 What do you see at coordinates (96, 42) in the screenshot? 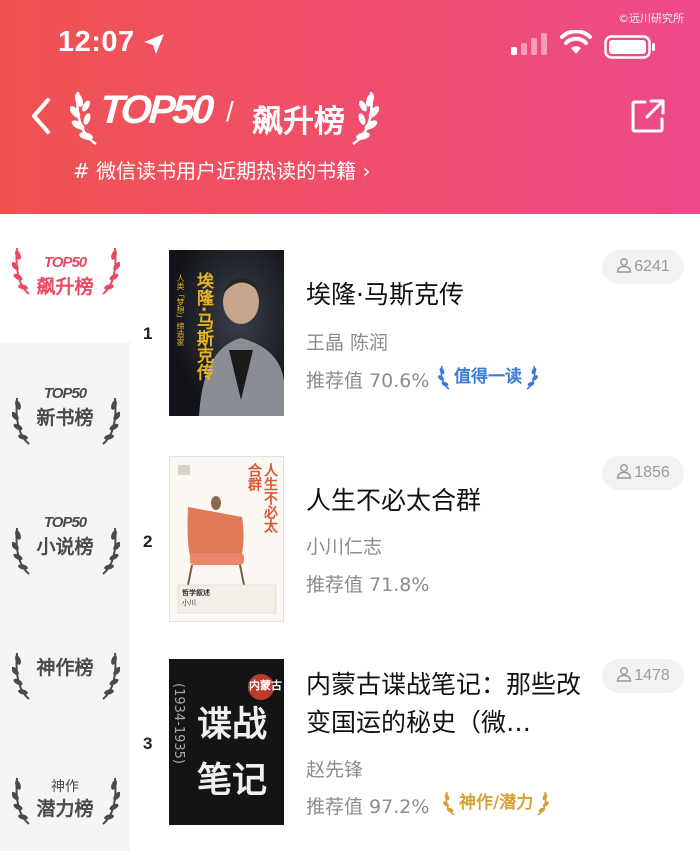
I see `status-time: 12:07` at bounding box center [96, 42].